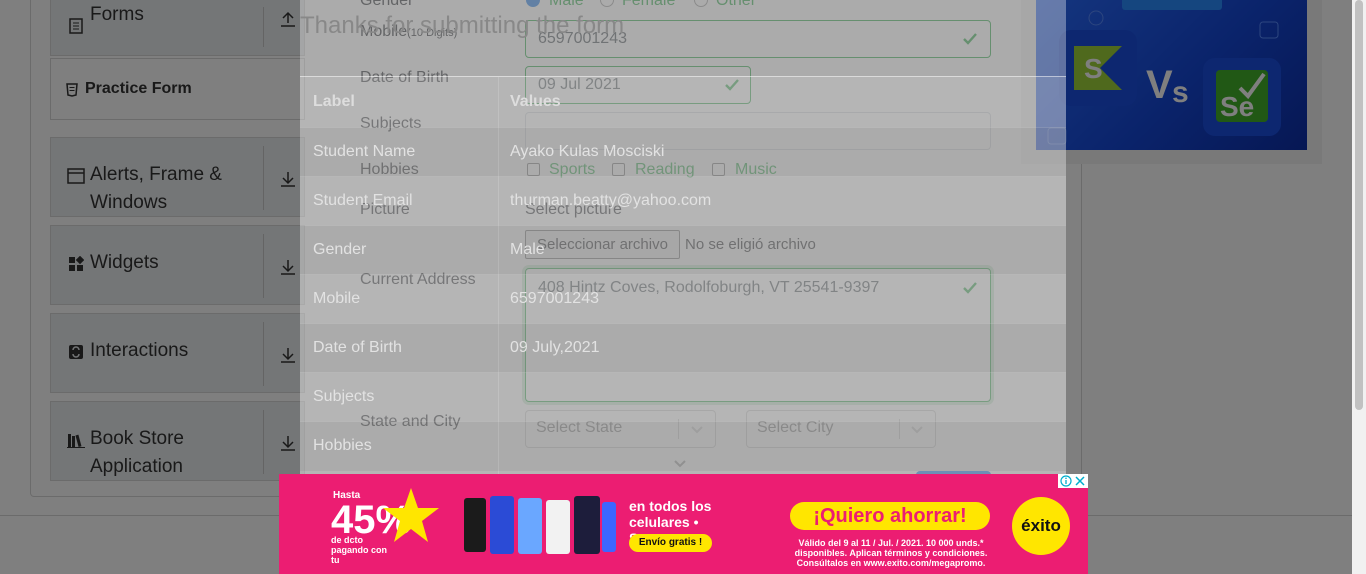 This screenshot has height=574, width=1366. Describe the element at coordinates (535, 101) in the screenshot. I see `column-header-values: Values` at that location.